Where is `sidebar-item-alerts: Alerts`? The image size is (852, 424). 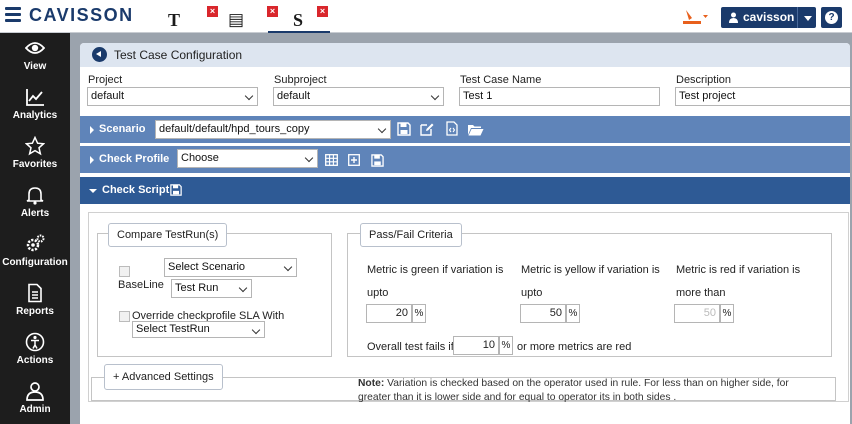
sidebar-item-alerts: Alerts is located at coordinates (35, 204).